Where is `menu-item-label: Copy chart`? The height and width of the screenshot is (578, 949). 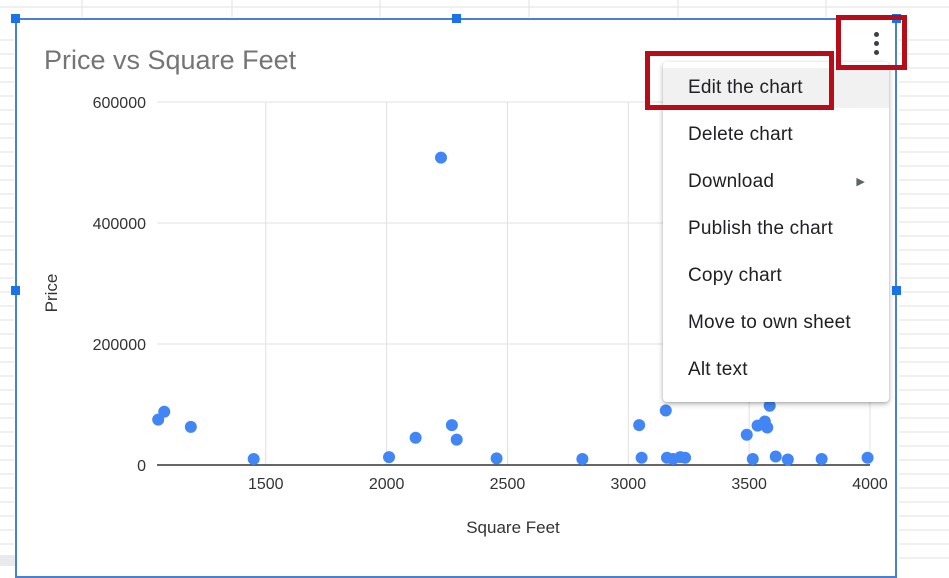
menu-item-label: Copy chart is located at coordinates (735, 275).